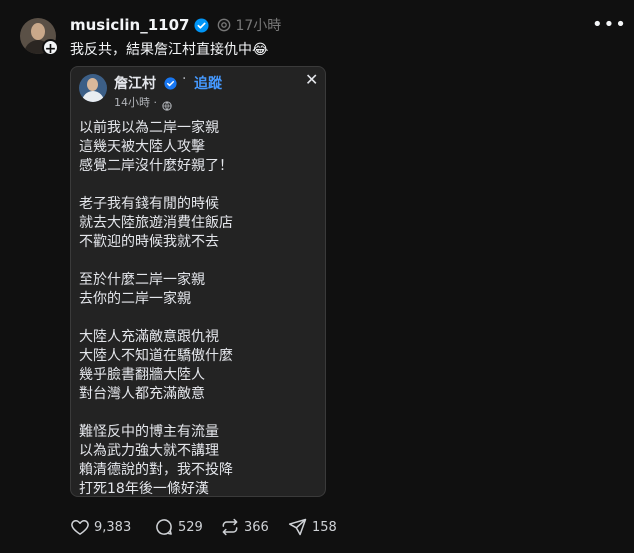 The width and height of the screenshot is (634, 553). I want to click on close-icon: ✕, so click(312, 79).